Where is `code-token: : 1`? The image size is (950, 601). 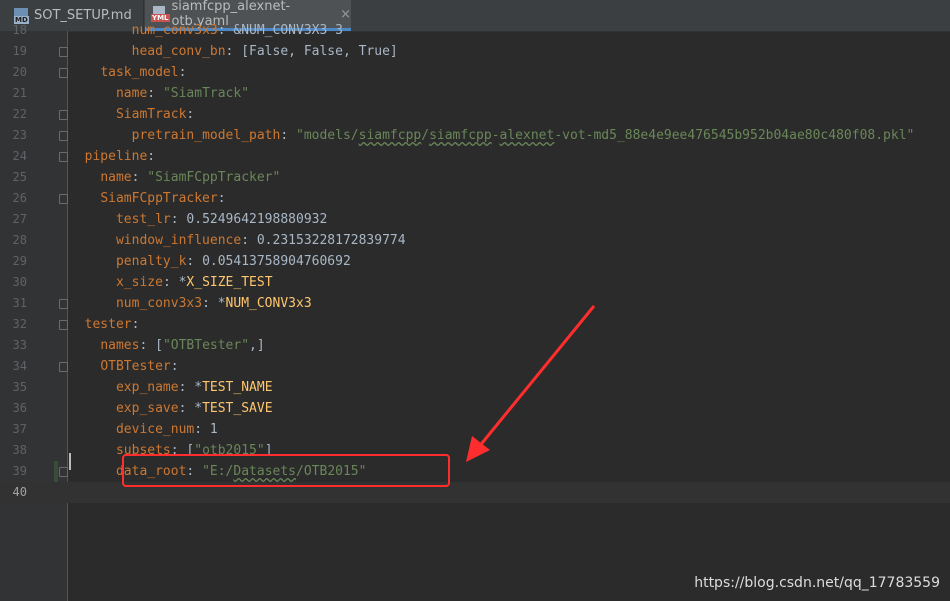
code-token: : 1 is located at coordinates (206, 429).